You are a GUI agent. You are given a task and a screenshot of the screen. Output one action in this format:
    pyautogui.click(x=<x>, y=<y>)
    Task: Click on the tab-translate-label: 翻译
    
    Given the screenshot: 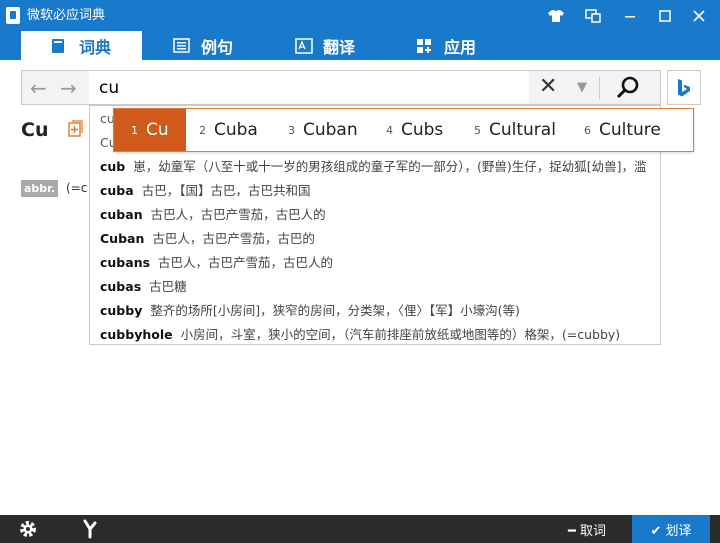 What is the action you would take?
    pyautogui.click(x=339, y=47)
    